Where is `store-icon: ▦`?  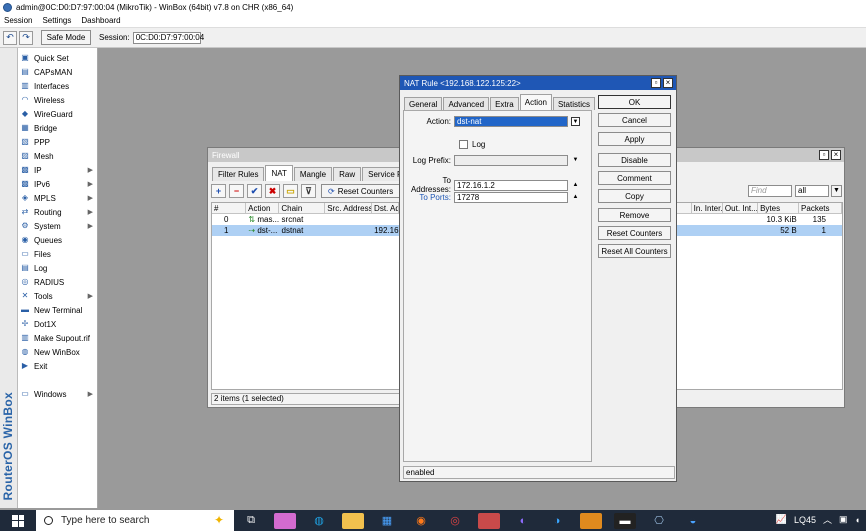
store-icon: ▦ is located at coordinates (387, 521).